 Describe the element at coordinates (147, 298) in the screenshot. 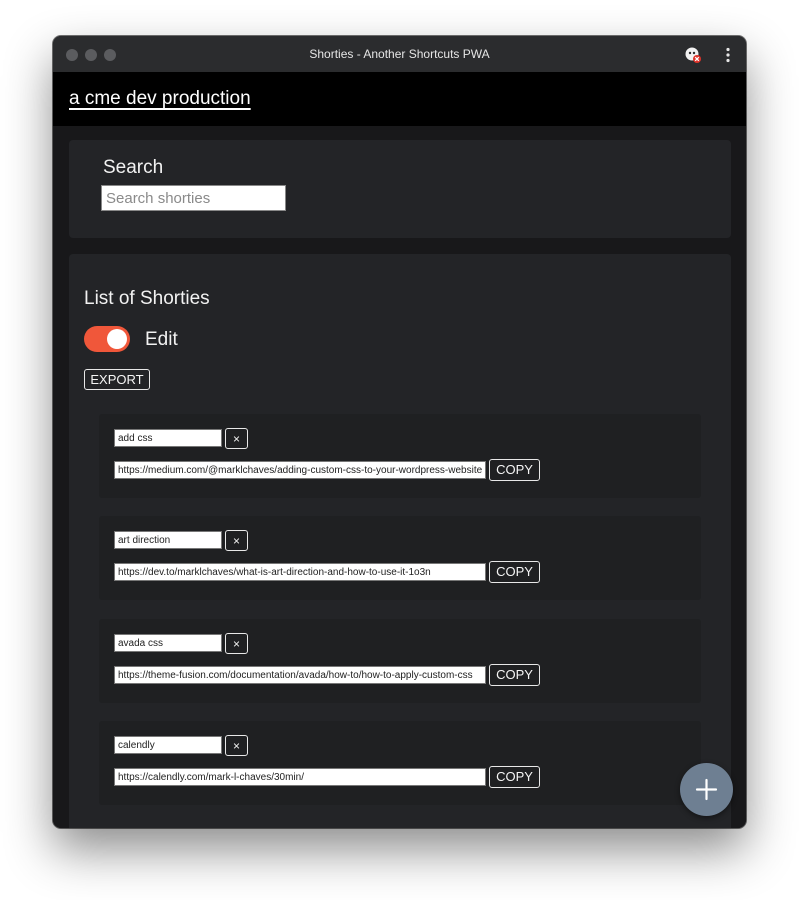

I see `list-heading: List of Shorties` at that location.